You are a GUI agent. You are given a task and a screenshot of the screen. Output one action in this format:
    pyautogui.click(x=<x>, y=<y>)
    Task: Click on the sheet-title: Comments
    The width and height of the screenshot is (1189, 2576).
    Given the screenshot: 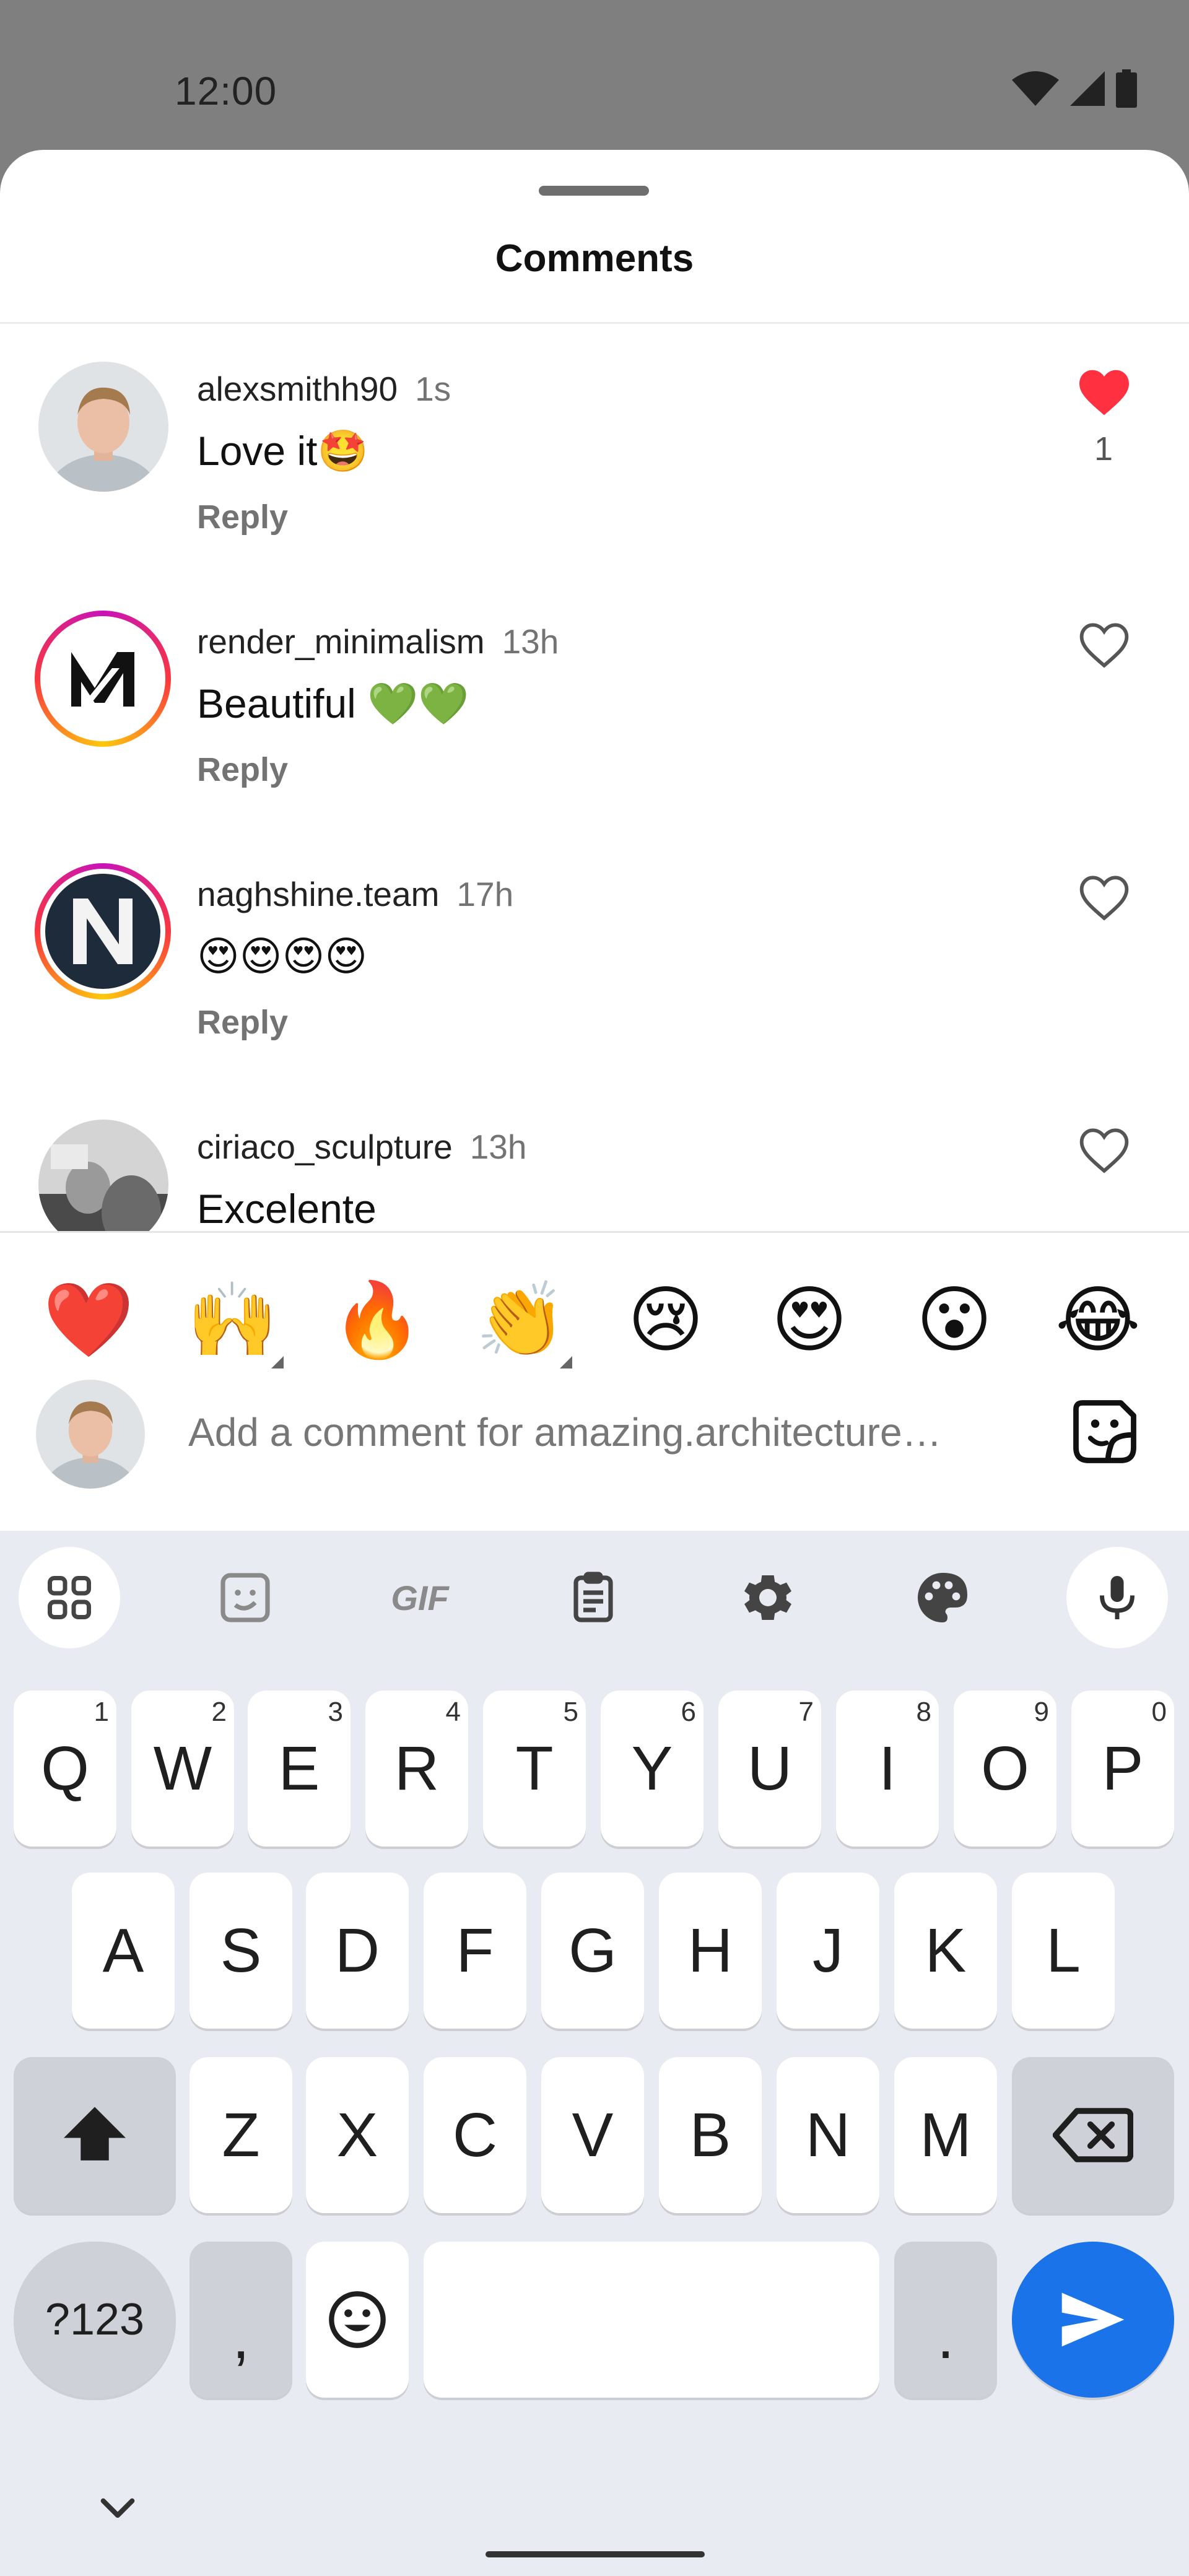 What is the action you would take?
    pyautogui.click(x=594, y=258)
    